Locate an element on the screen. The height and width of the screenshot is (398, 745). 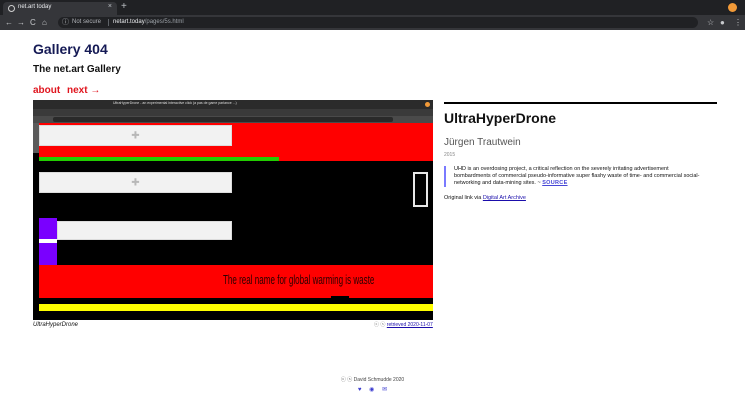
back-button: ← is located at coordinates (9, 22).